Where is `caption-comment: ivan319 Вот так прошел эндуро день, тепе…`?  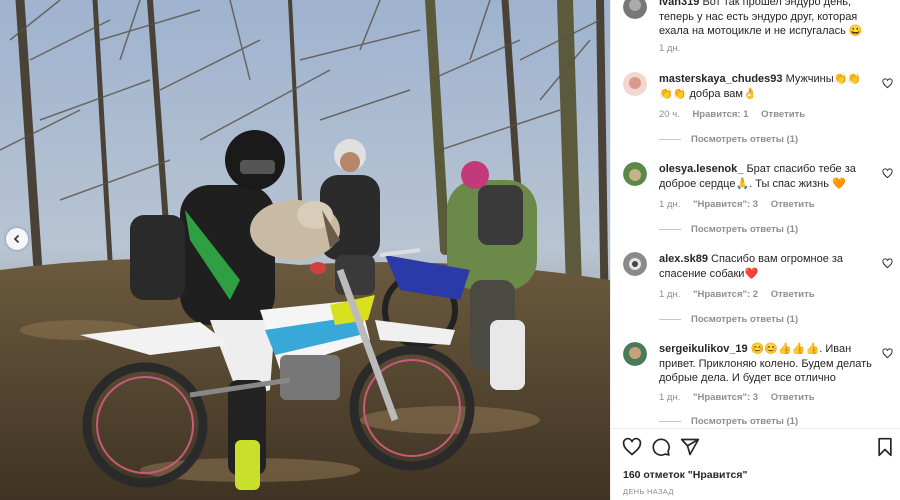 caption-comment: ivan319 Вот так прошел эндуро день, тепе… is located at coordinates (758, 27).